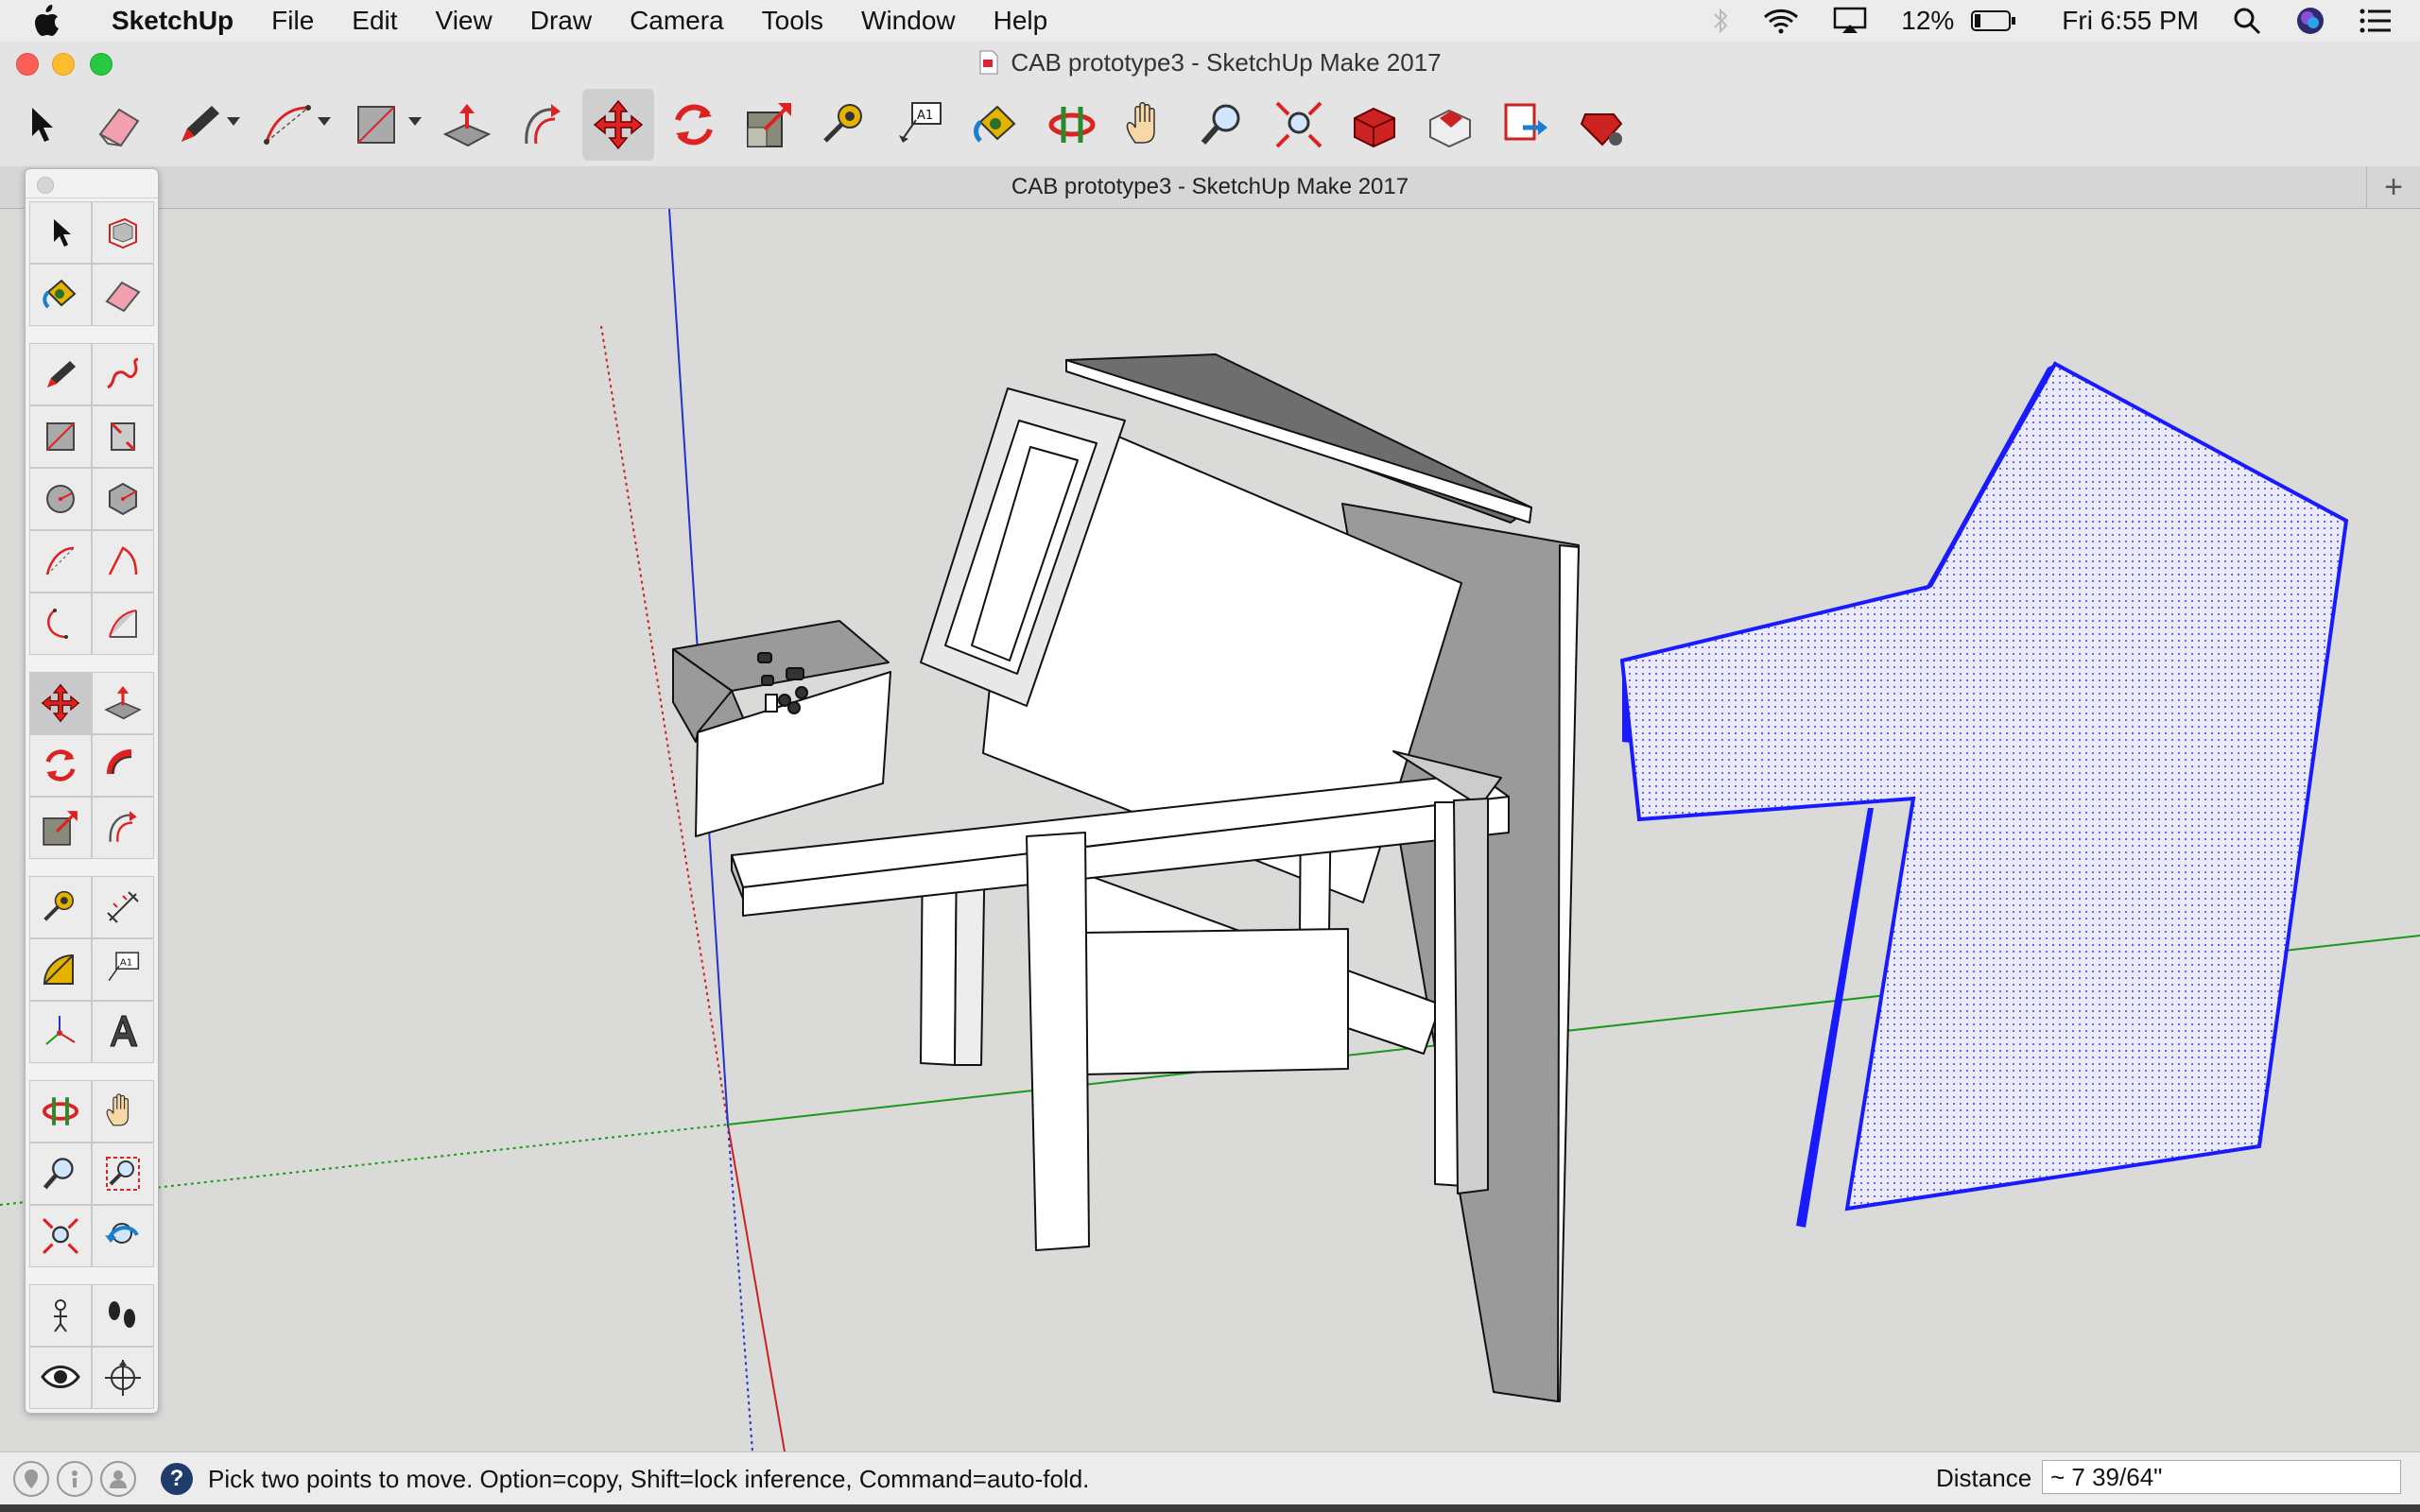 This screenshot has width=2420, height=1512. What do you see at coordinates (75, 1479) in the screenshot?
I see `credits-icon` at bounding box center [75, 1479].